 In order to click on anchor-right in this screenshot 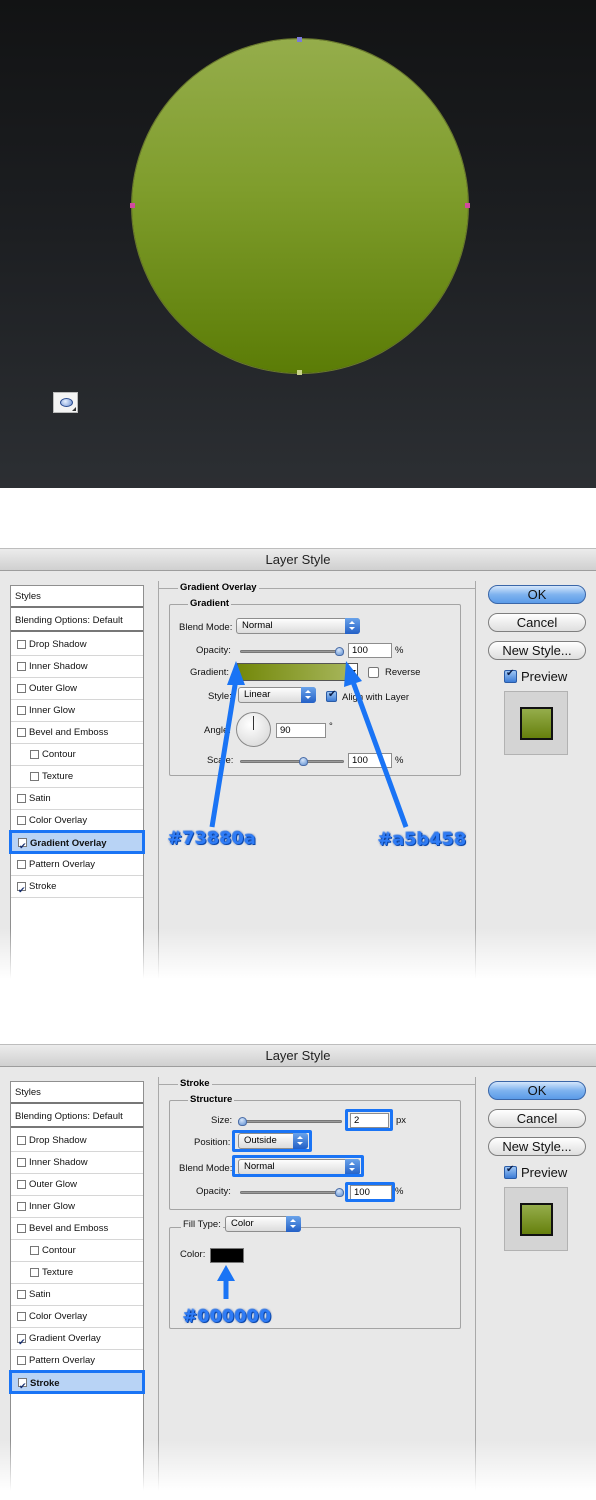, I will do `click(467, 205)`.